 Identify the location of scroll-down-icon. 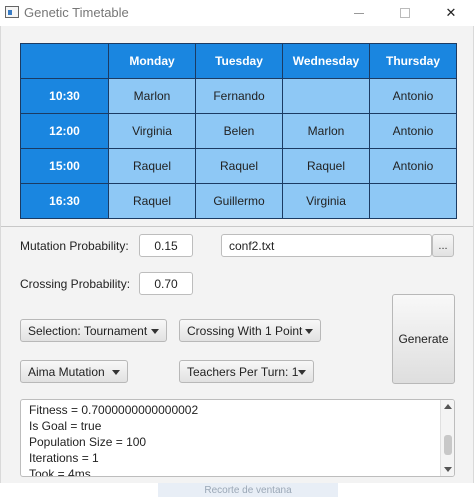
(448, 469).